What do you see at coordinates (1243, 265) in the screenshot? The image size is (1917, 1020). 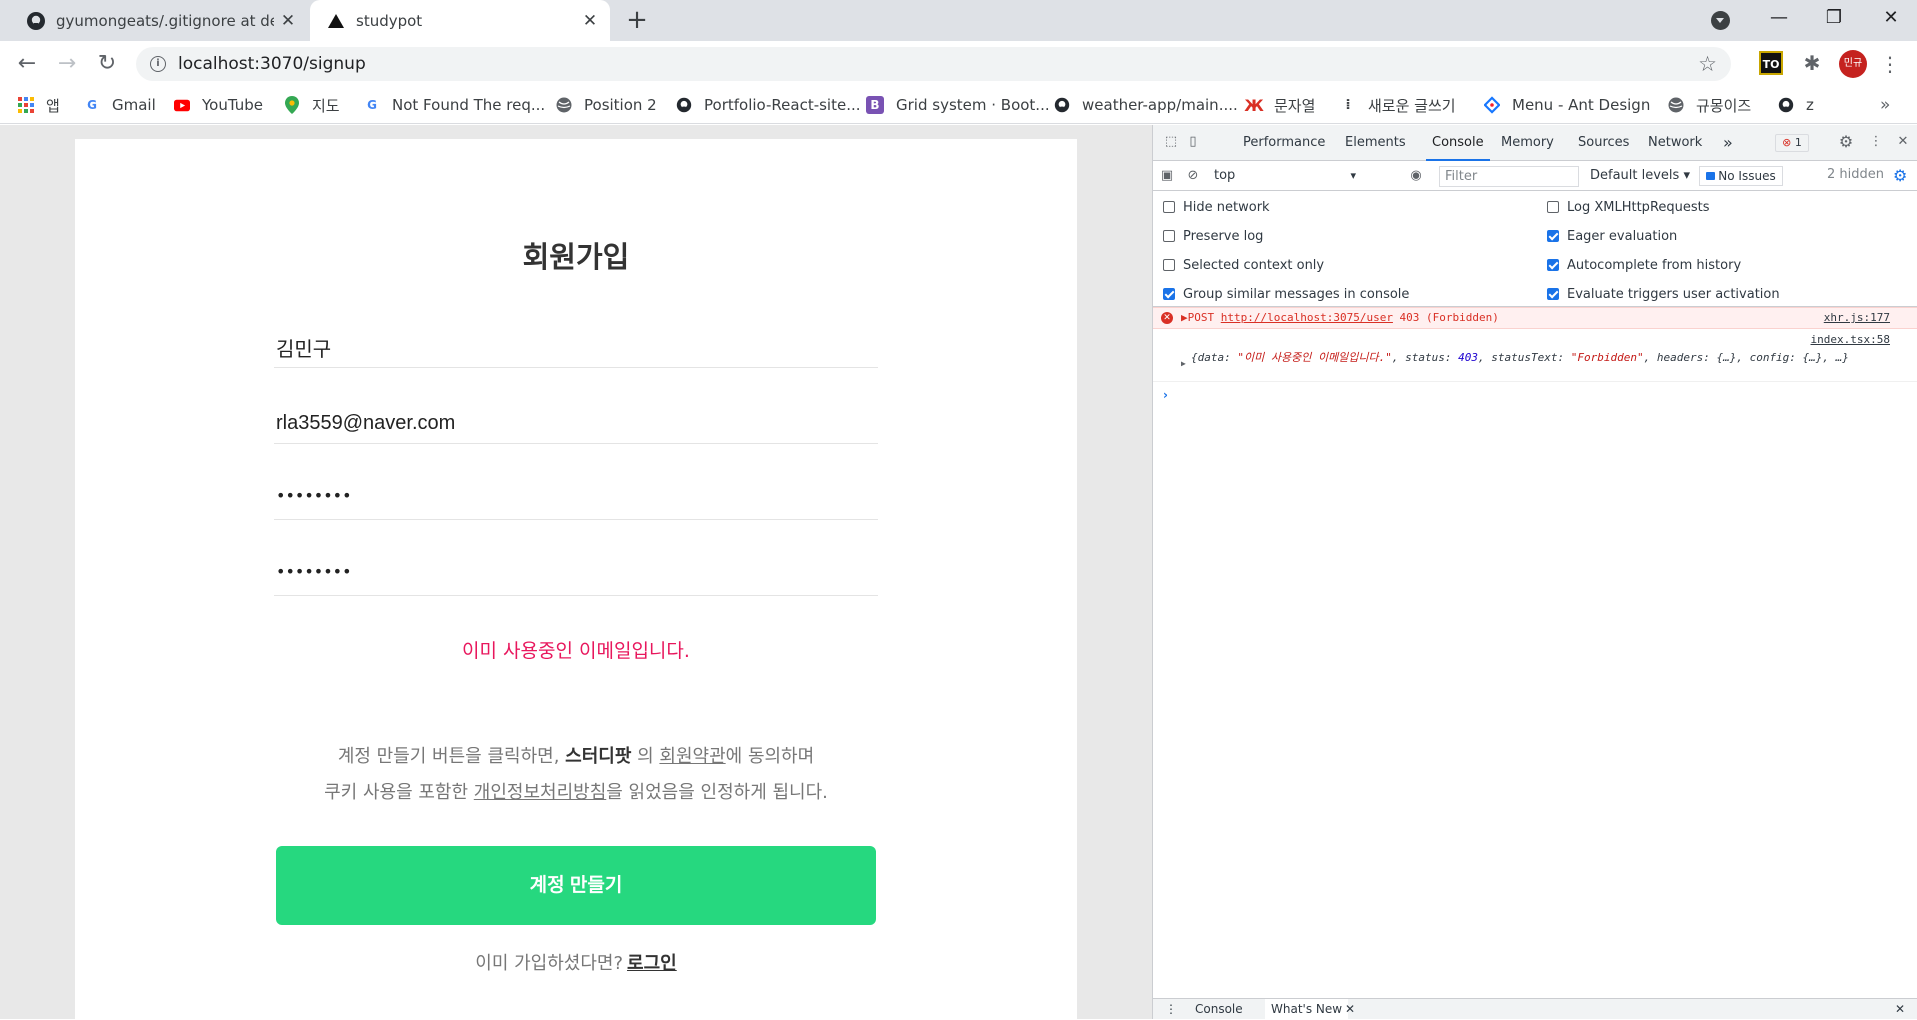 I see `option-selected-context: Selected context only` at bounding box center [1243, 265].